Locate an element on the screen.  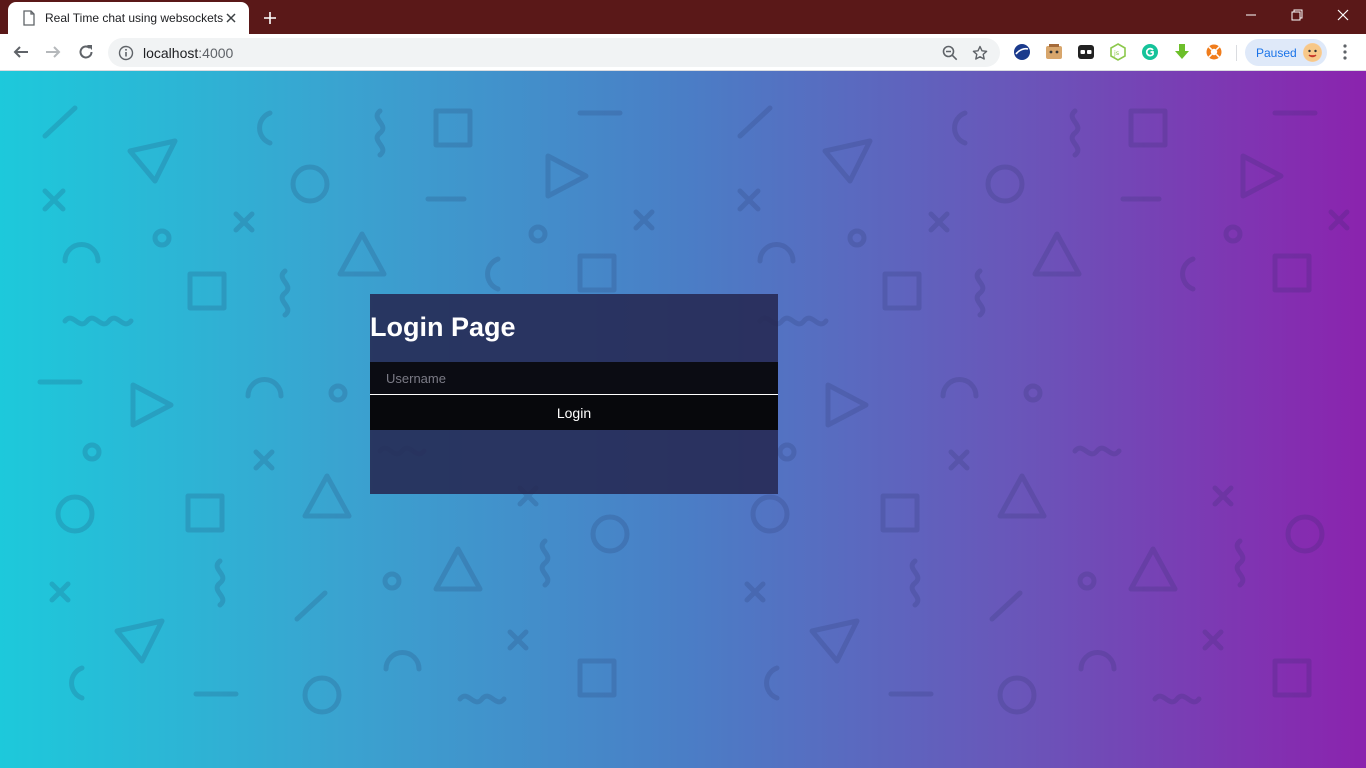
svg-text: js is located at coordinates (1116, 53).